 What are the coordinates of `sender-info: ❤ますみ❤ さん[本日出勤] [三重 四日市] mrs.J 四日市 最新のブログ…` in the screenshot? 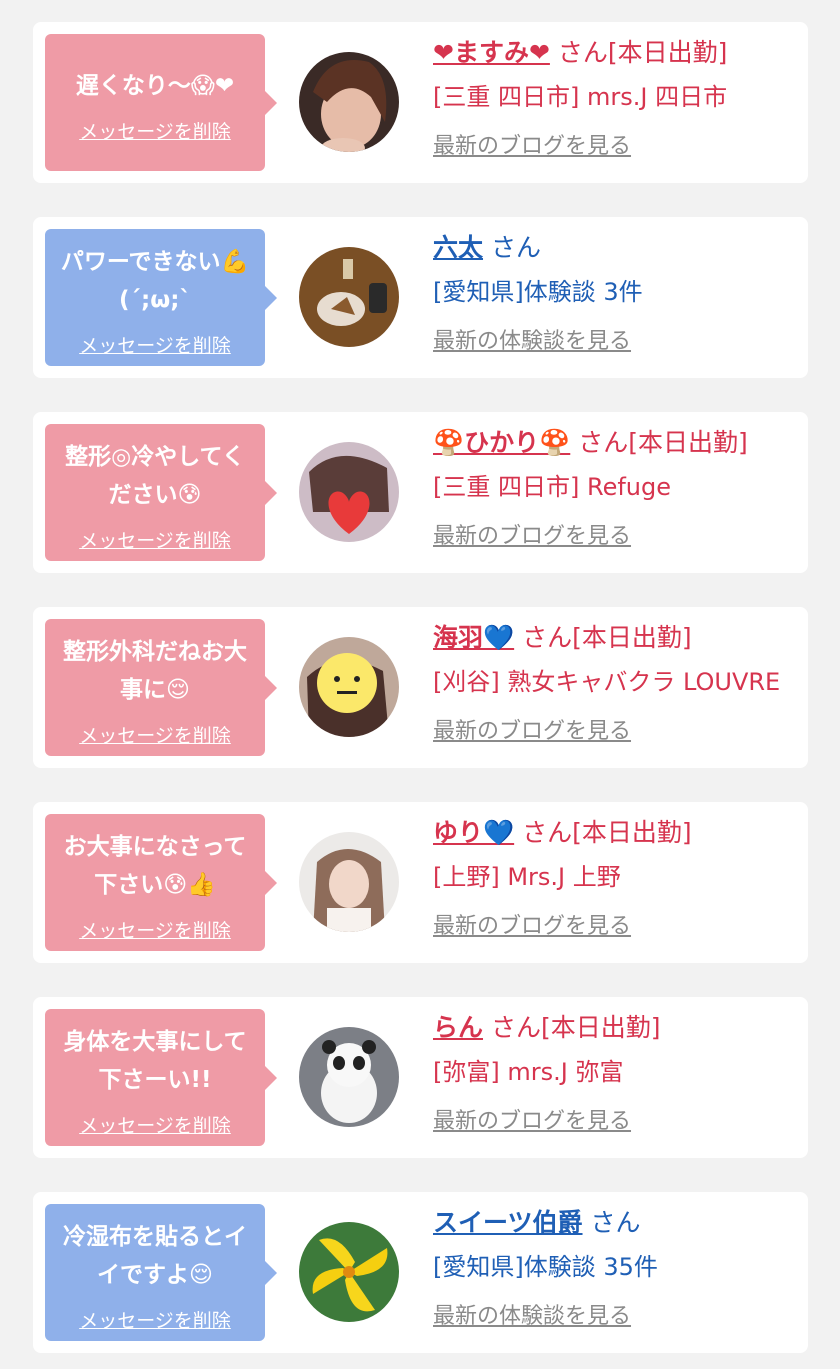 It's located at (618, 99).